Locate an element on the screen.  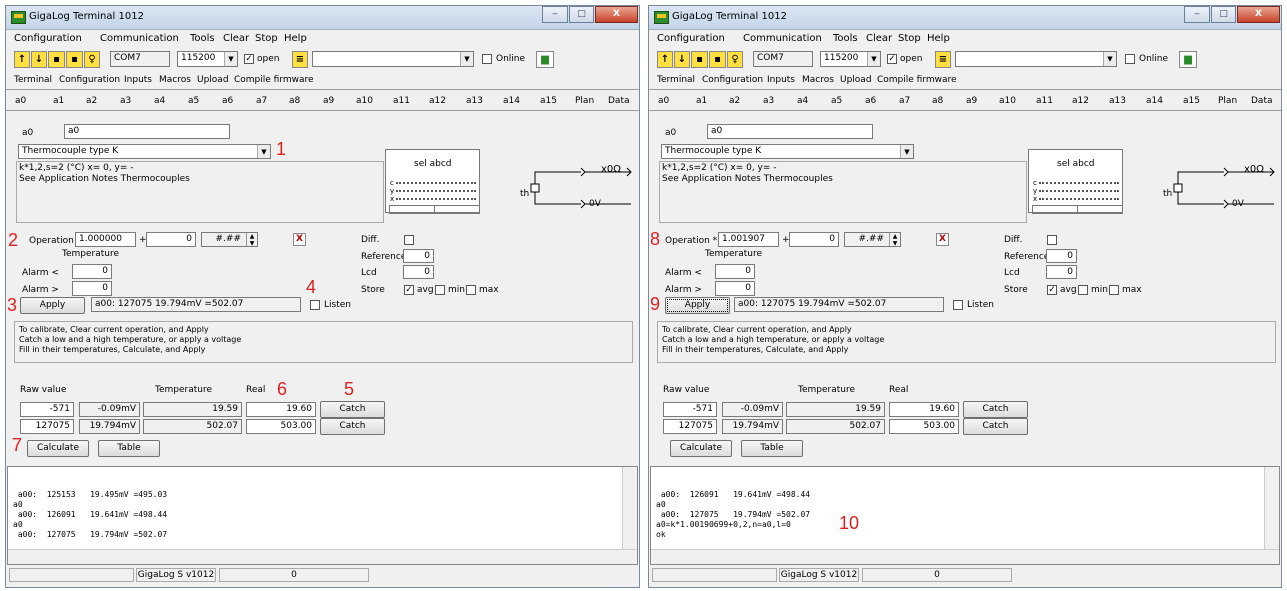
channel-name-input: a0 is located at coordinates (147, 131).